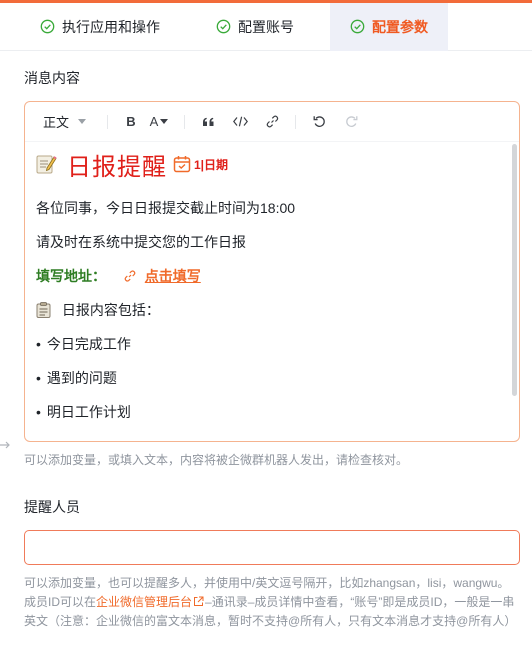  What do you see at coordinates (52, 78) in the screenshot?
I see `message-content-label: 消息内容` at bounding box center [52, 78].